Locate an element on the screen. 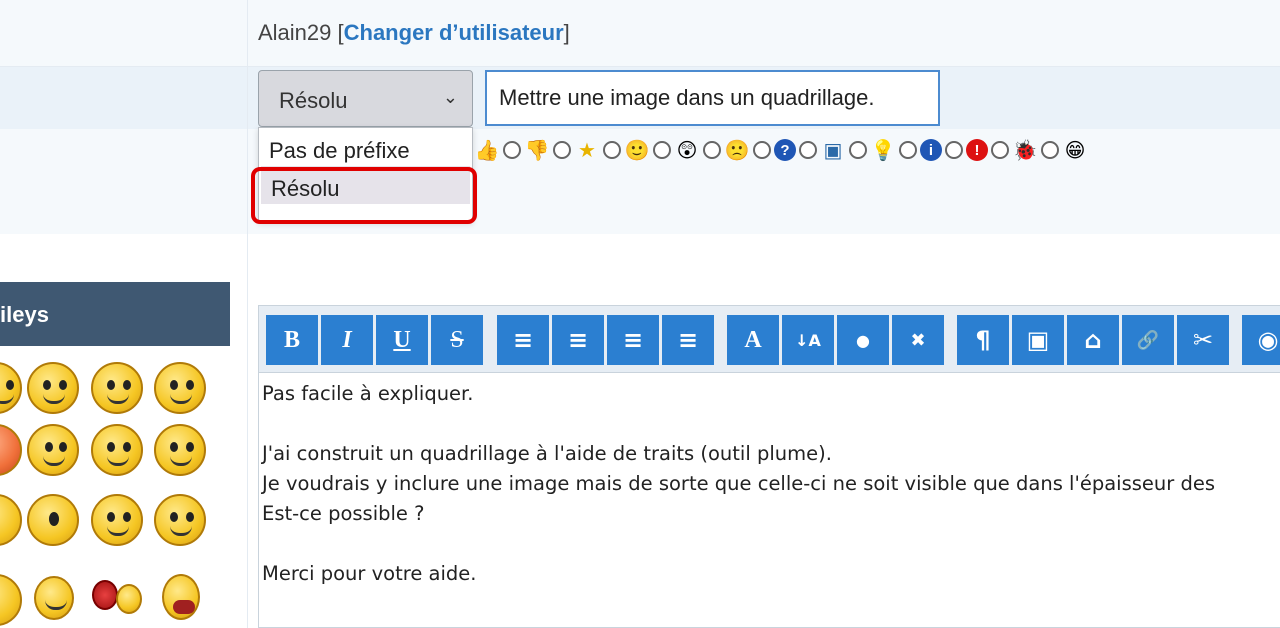 This screenshot has width=1280, height=628. align-right-button: ≡ is located at coordinates (633, 340).